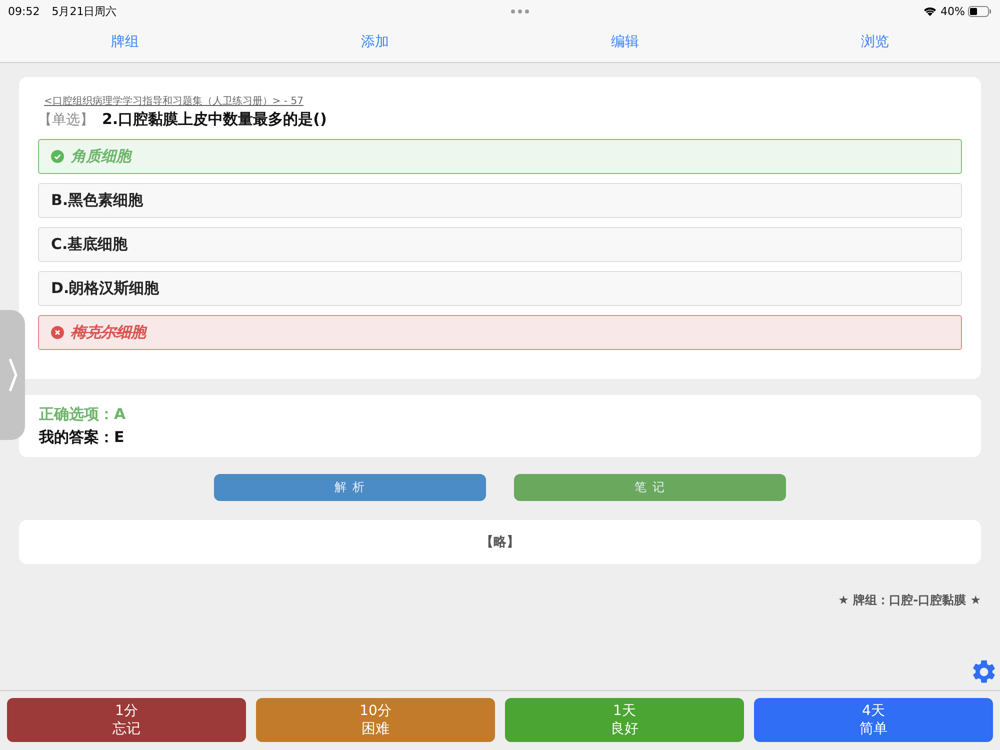  Describe the element at coordinates (624, 720) in the screenshot. I see `rating-button: 1天 良好` at that location.